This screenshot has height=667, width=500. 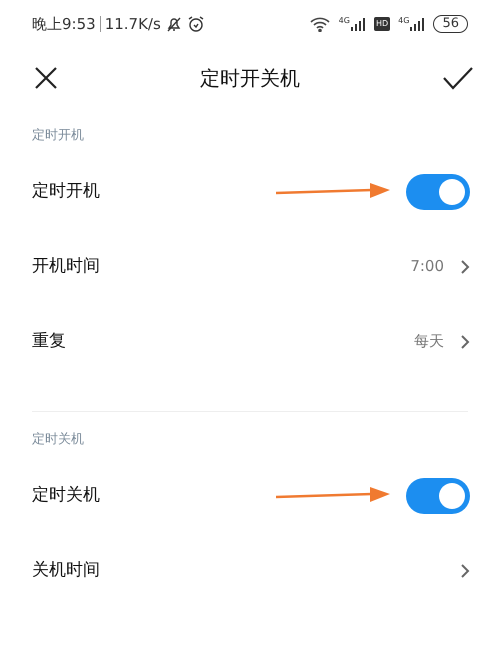 What do you see at coordinates (250, 78) in the screenshot?
I see `page-title: 定时开关机` at bounding box center [250, 78].